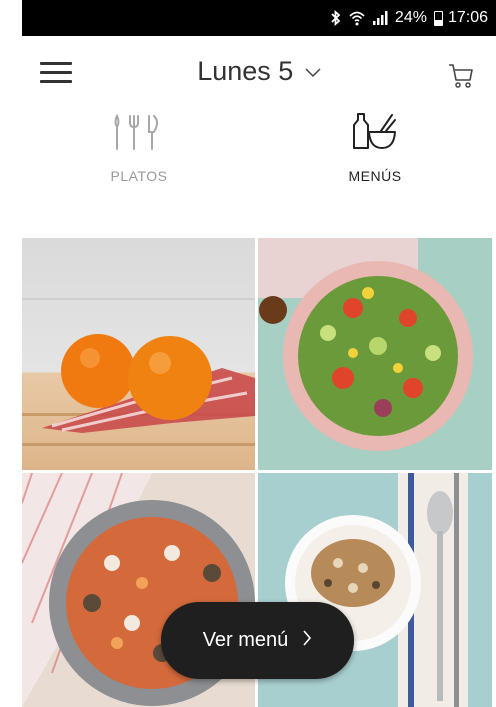  Describe the element at coordinates (336, 18) in the screenshot. I see `bluetooth-icon` at that location.